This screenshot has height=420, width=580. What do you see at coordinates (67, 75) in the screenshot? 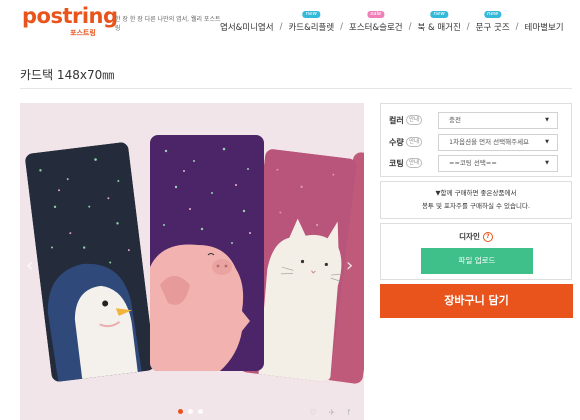
I see `product-title: 카드택 148x70㎜` at bounding box center [67, 75].